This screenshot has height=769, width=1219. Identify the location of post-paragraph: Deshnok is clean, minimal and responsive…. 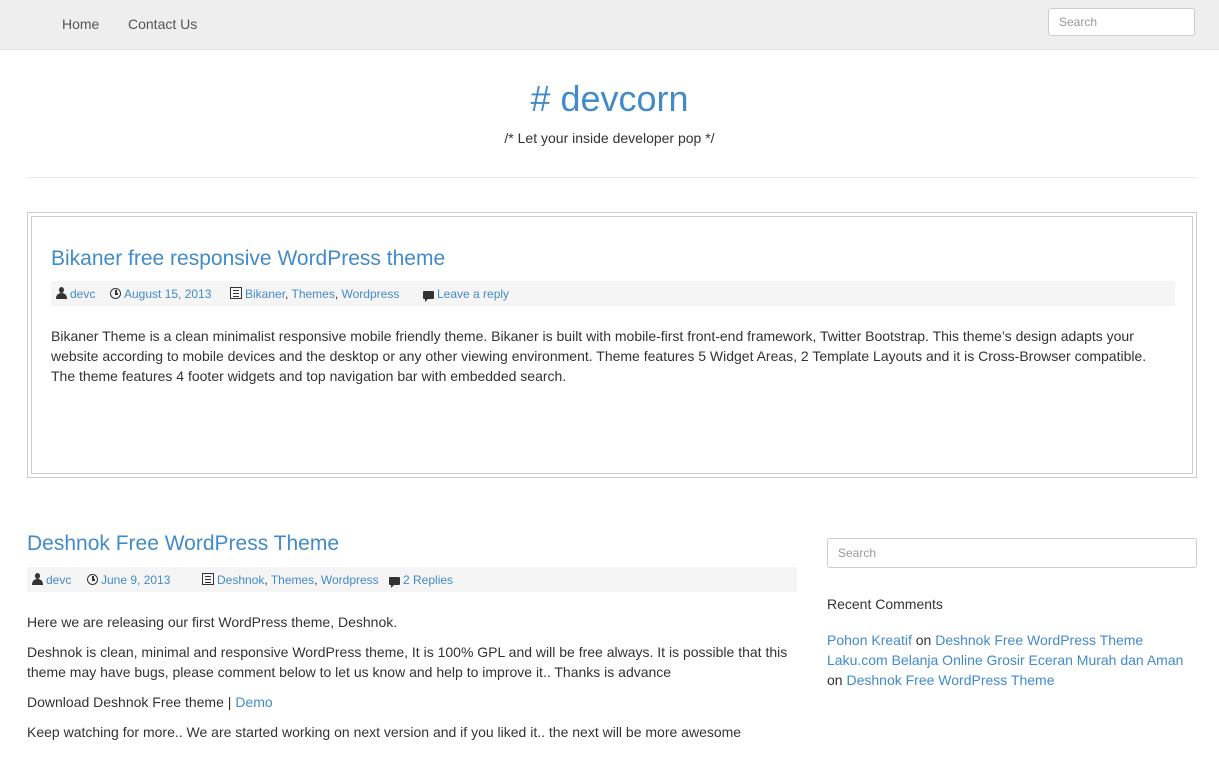
(407, 662).